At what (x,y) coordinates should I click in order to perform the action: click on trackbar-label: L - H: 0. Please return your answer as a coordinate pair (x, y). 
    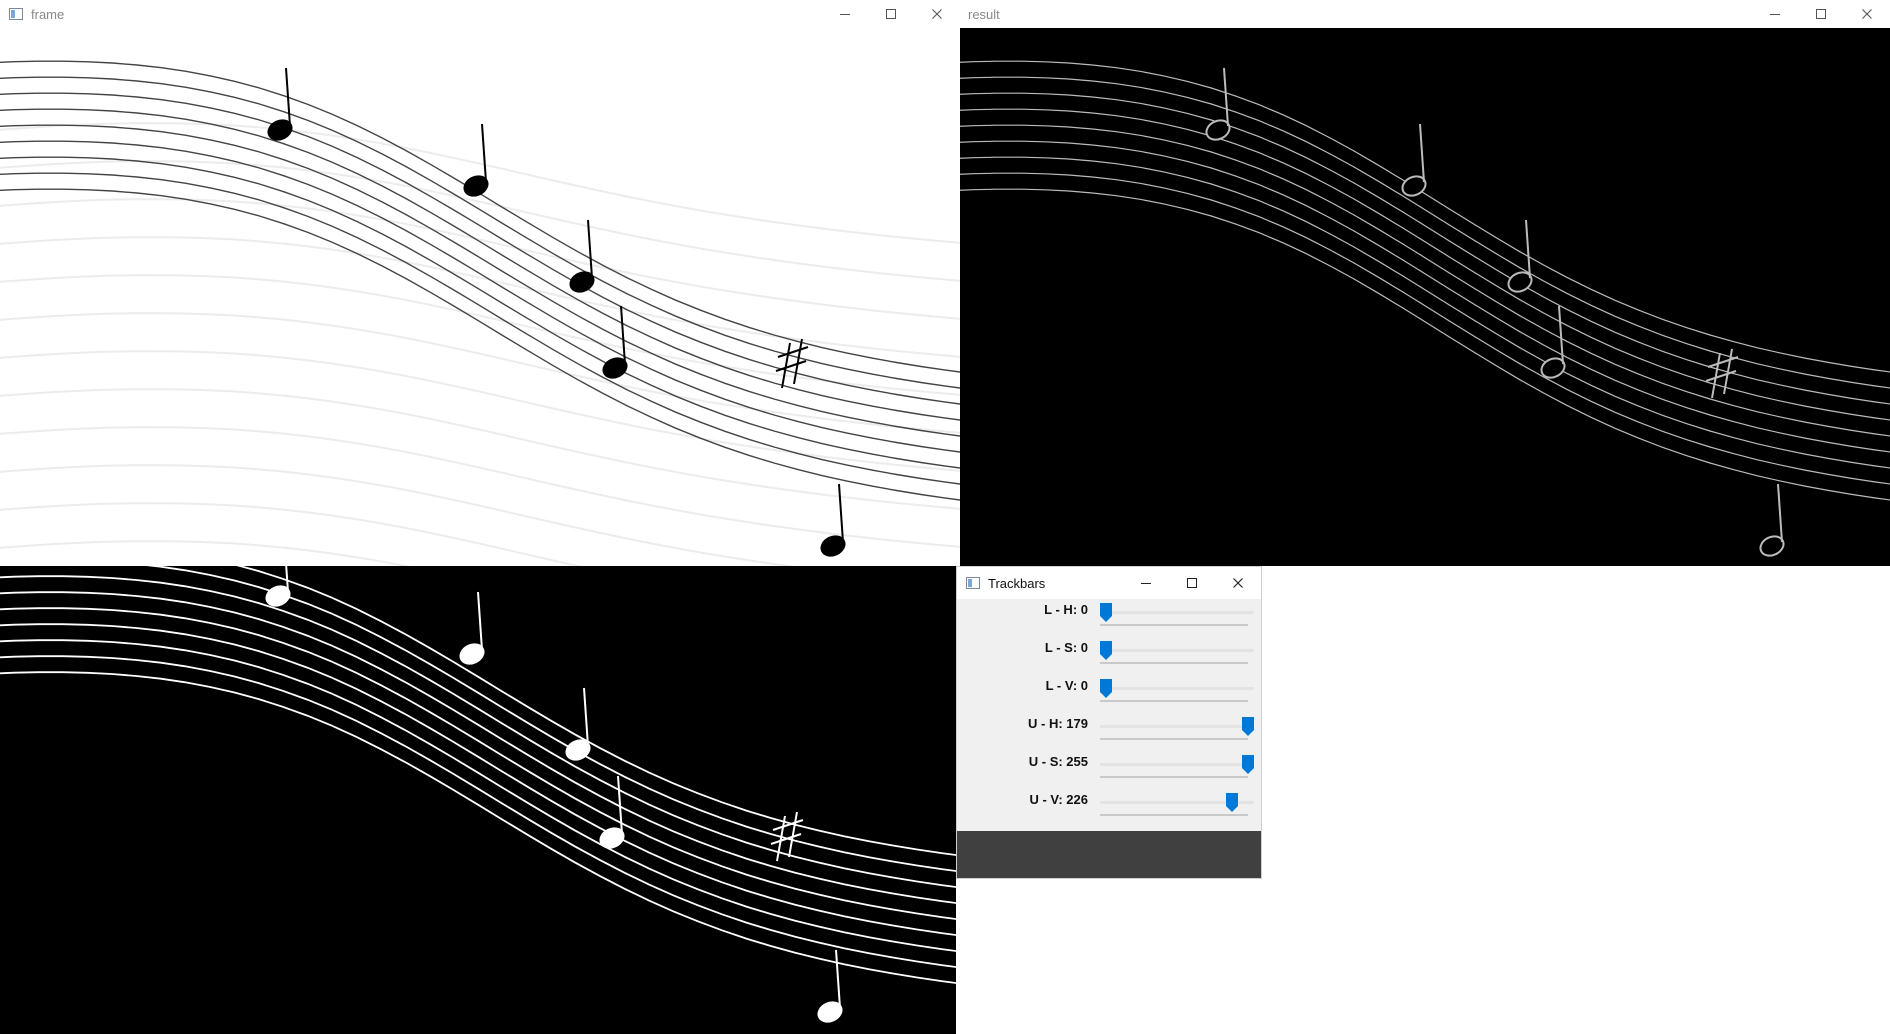
    Looking at the image, I should click on (1066, 609).